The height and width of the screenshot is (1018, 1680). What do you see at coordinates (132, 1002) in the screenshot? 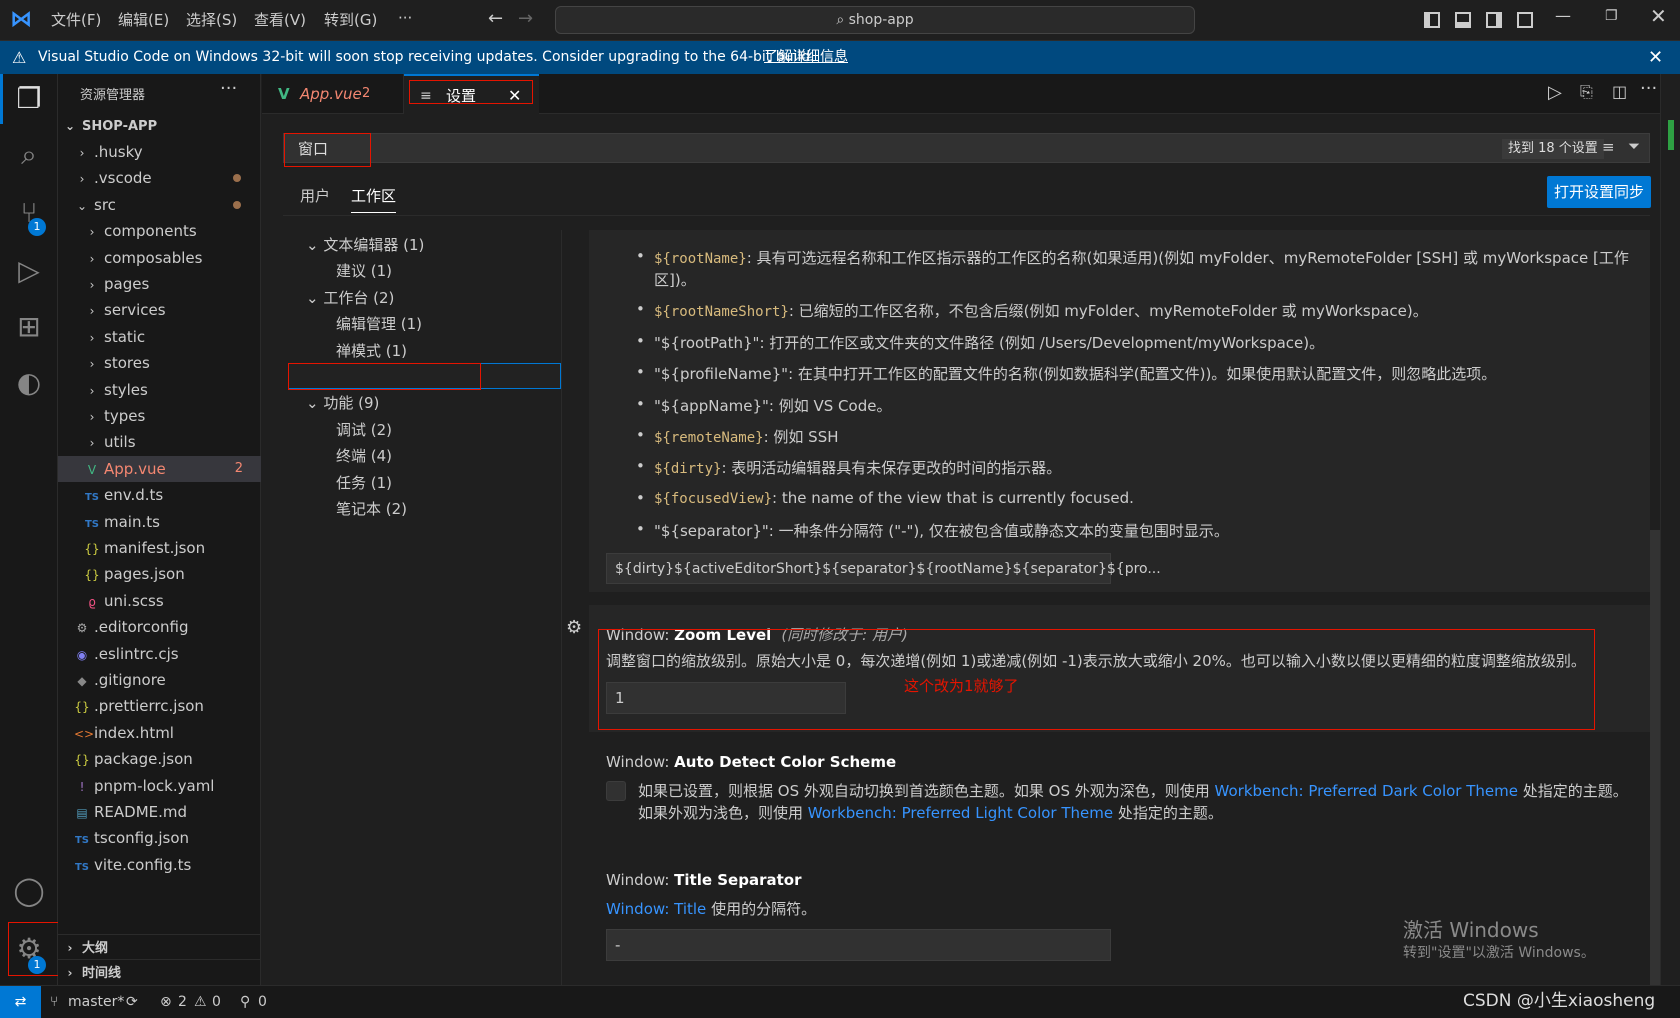
I see `sync-icon: ⟳` at bounding box center [132, 1002].